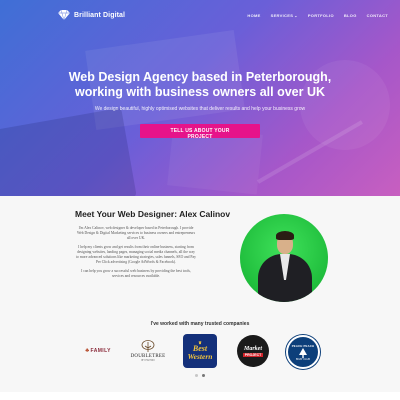  Describe the element at coordinates (200, 356) in the screenshot. I see `best-western-western: Western` at that location.